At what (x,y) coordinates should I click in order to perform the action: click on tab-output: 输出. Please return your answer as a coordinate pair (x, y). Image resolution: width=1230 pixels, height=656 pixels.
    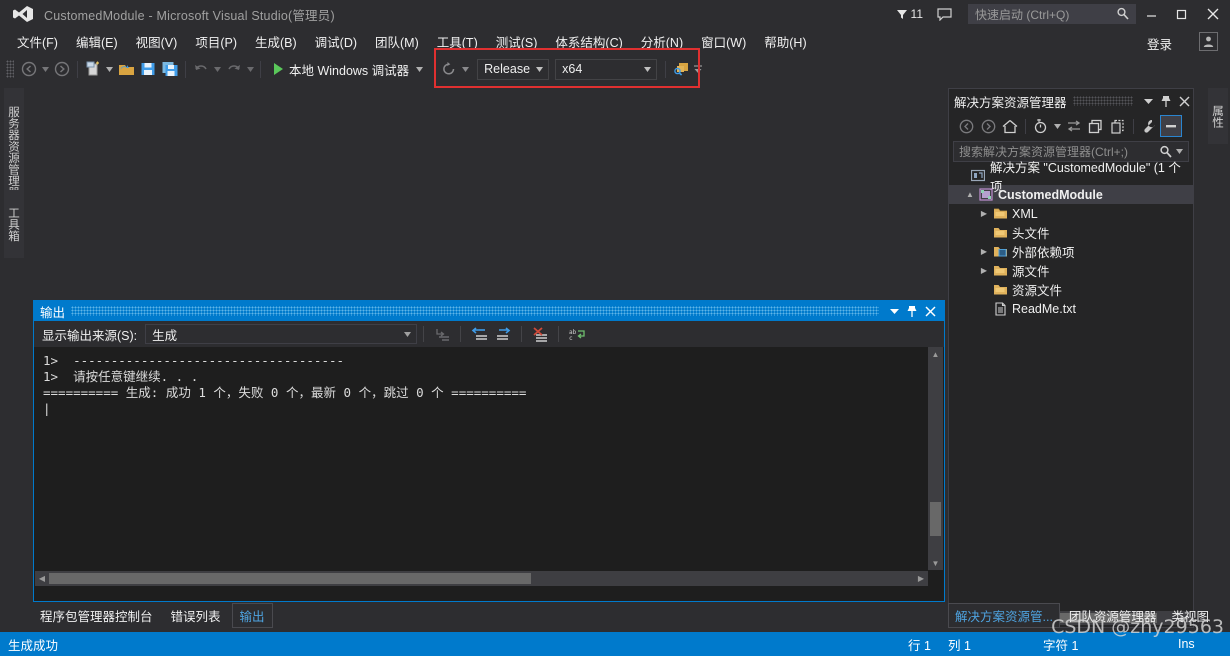
    Looking at the image, I should click on (252, 615).